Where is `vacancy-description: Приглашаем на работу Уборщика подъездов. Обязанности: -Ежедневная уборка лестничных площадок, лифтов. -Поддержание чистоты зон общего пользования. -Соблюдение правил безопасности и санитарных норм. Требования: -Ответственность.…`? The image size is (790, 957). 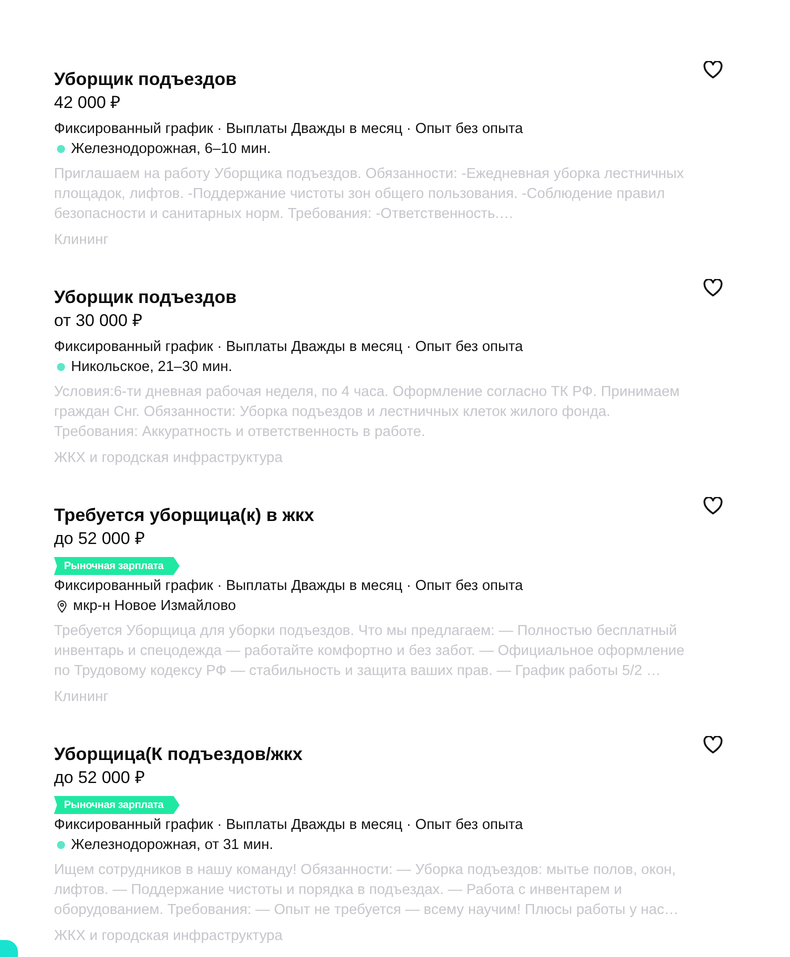
vacancy-description: Приглашаем на работу Уборщика подъездов. Обязанности: -Ежедневная уборка лестничных площадок, лифтов. -Поддержание чистоты зон общего пользования. -Соблюдение правил безопасности и санитарных норм. Требования: -Ответственность.… is located at coordinates (369, 194).